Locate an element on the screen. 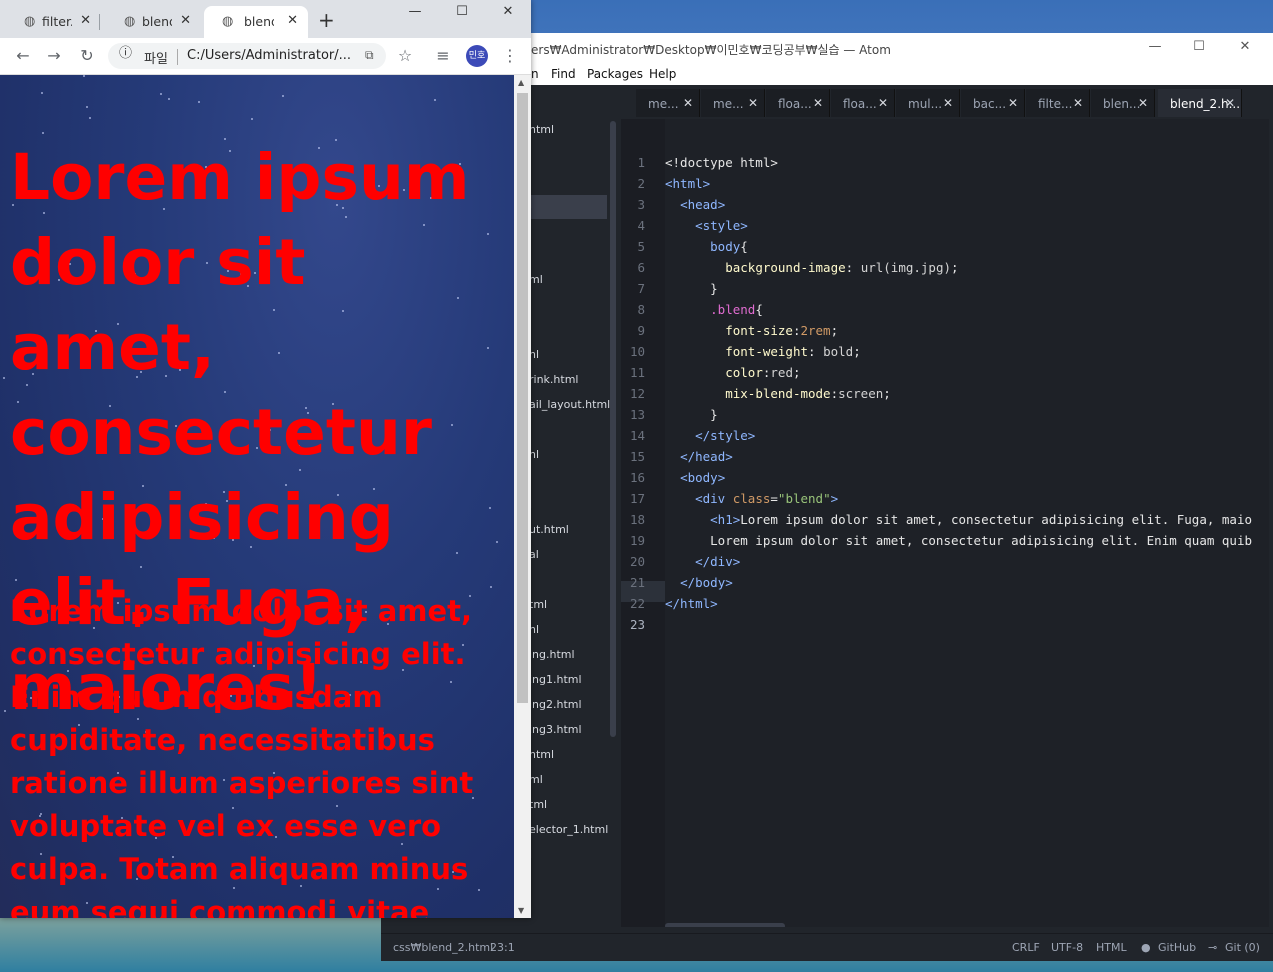 The height and width of the screenshot is (972, 1273). editor-tab: mul... ✕ is located at coordinates (928, 103).